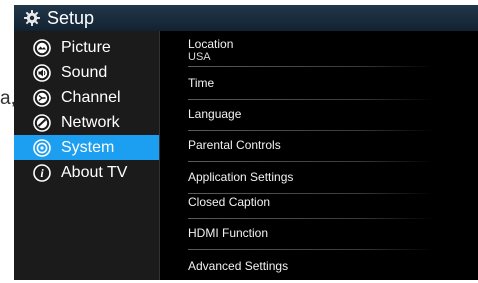 The image size is (478, 283). I want to click on sidebar-item-system: System, so click(86, 147).